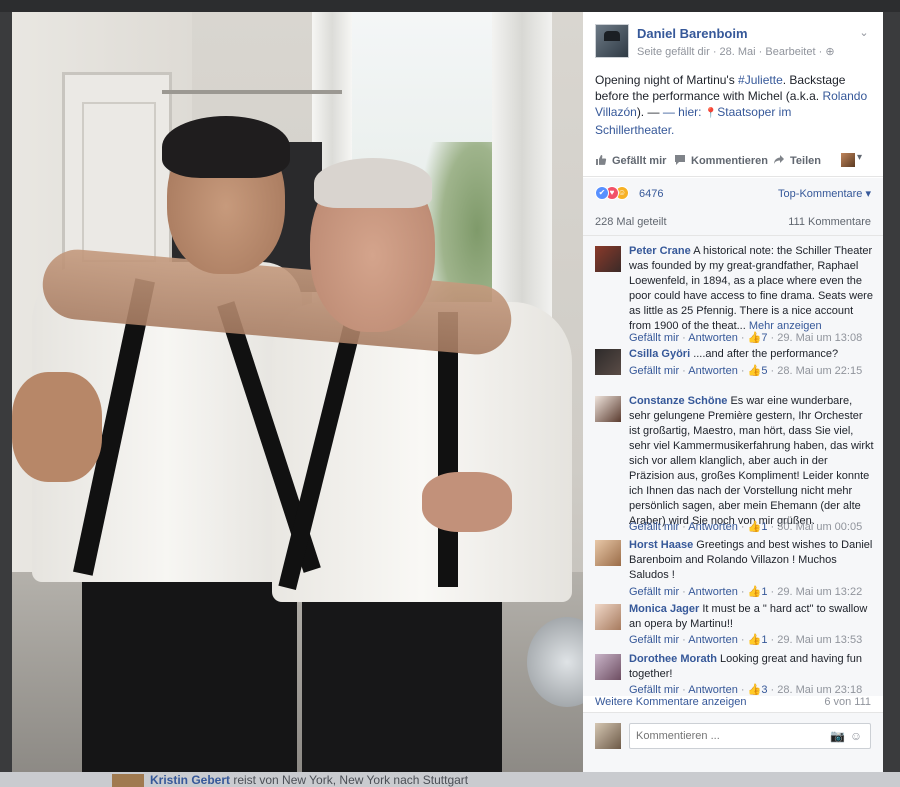 The height and width of the screenshot is (787, 900). Describe the element at coordinates (848, 160) in the screenshot. I see `share-as-avatar` at that location.